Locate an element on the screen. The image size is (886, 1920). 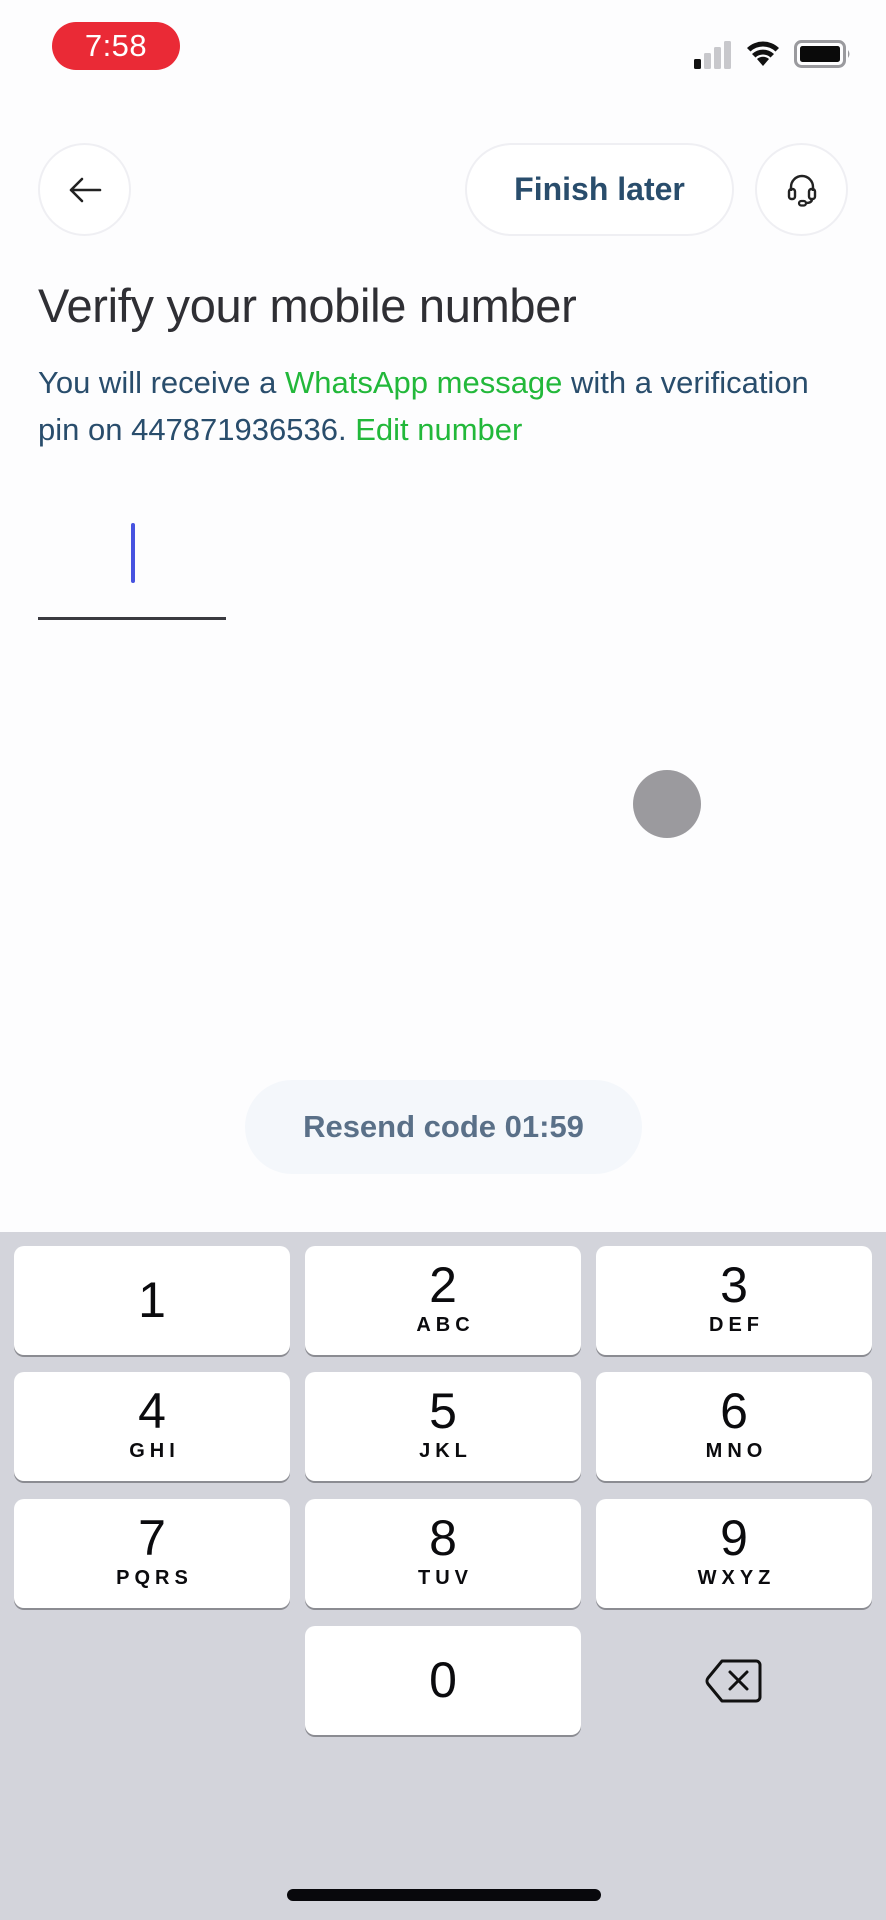
resend-countdown: 01:59 is located at coordinates (544, 1126).